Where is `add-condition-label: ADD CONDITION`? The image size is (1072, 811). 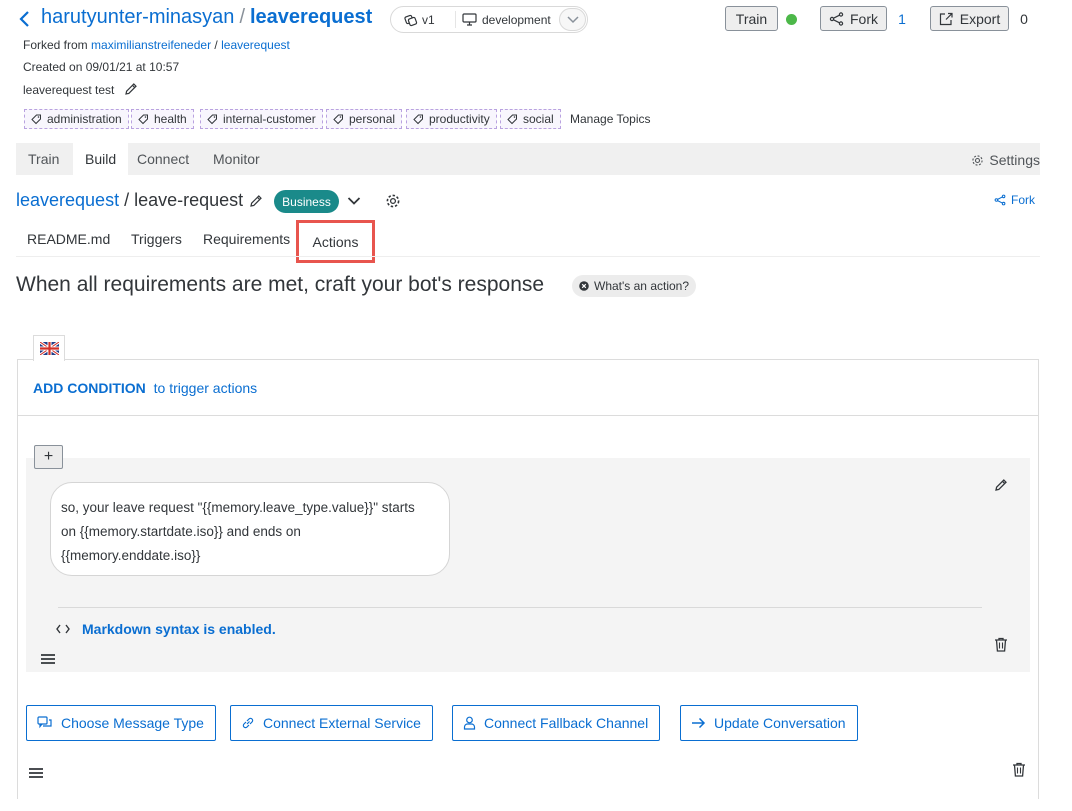
add-condition-label: ADD CONDITION is located at coordinates (89, 388).